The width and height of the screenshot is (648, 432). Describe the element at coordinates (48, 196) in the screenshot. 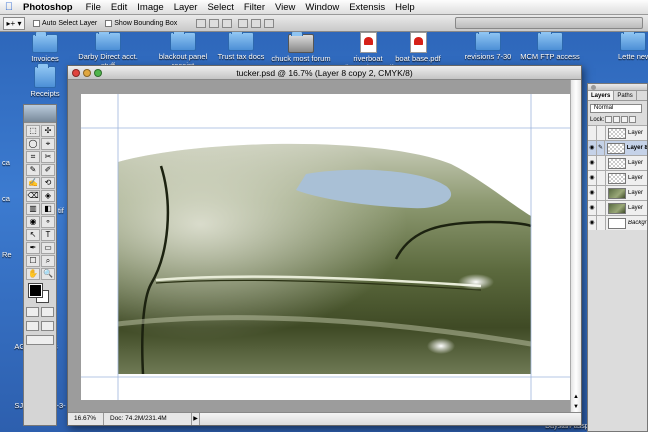

I see `tool-button-icon: ◈` at that location.